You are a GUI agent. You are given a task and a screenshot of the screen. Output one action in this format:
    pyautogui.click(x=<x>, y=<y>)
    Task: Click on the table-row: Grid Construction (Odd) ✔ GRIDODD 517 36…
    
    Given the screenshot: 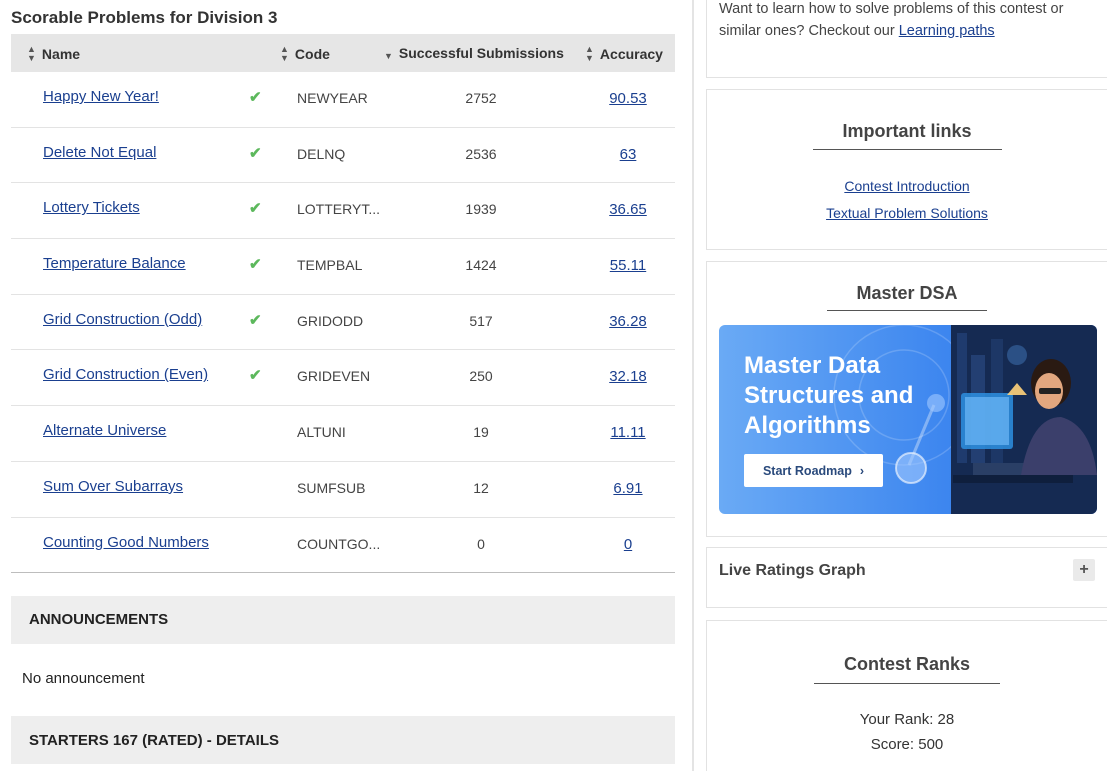 What is the action you would take?
    pyautogui.click(x=343, y=323)
    